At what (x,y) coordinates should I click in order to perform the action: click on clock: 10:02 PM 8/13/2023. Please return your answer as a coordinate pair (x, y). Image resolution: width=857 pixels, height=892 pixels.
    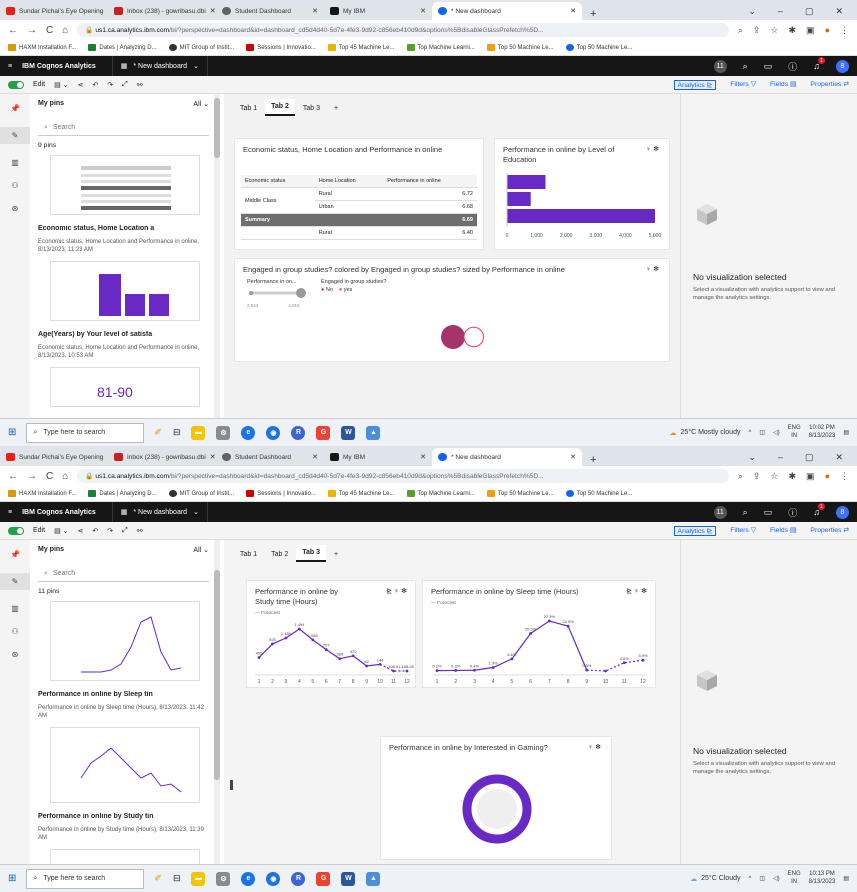
    Looking at the image, I should click on (822, 432).